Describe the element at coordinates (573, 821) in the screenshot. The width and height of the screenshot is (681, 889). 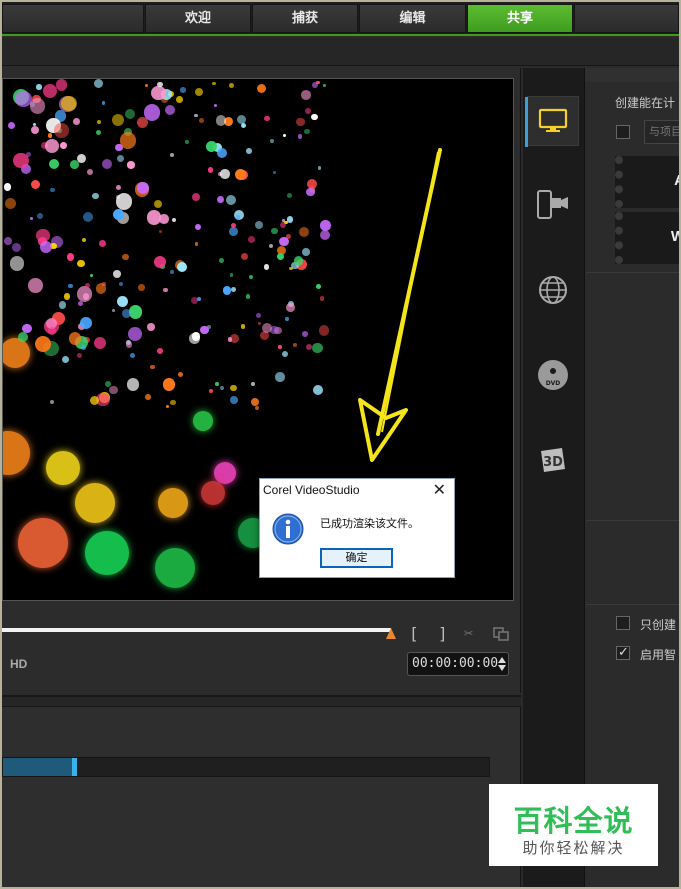
I see `watermark-main-text: 百科全说` at that location.